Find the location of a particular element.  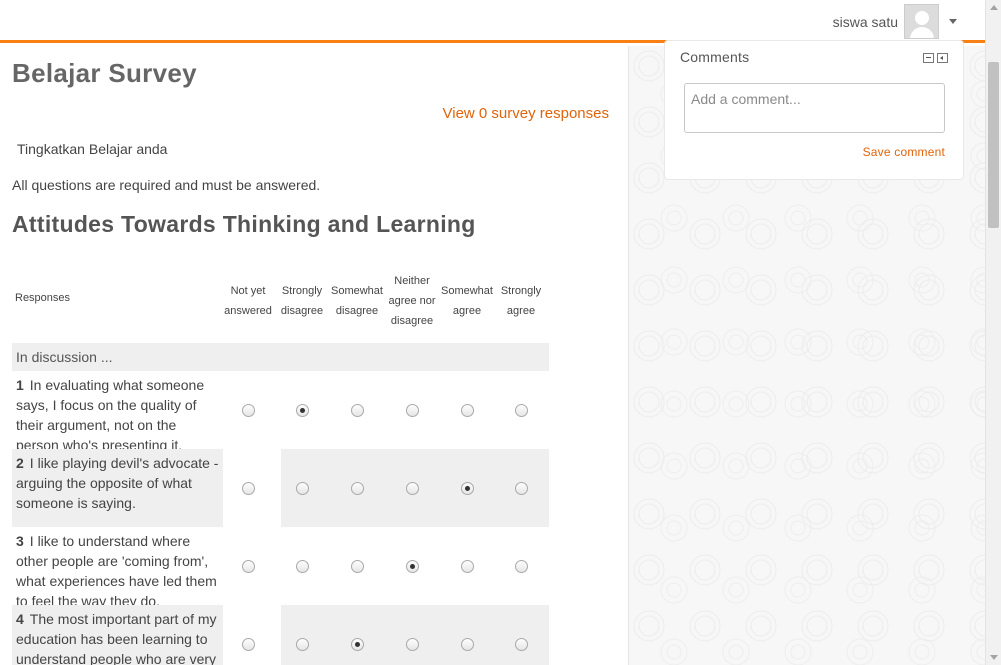

user-menu: siswa satu is located at coordinates (895, 21).